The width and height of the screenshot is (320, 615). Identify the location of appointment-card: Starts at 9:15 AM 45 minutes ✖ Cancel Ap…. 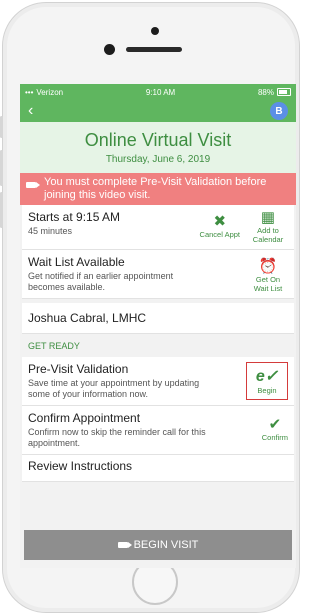
(158, 227).